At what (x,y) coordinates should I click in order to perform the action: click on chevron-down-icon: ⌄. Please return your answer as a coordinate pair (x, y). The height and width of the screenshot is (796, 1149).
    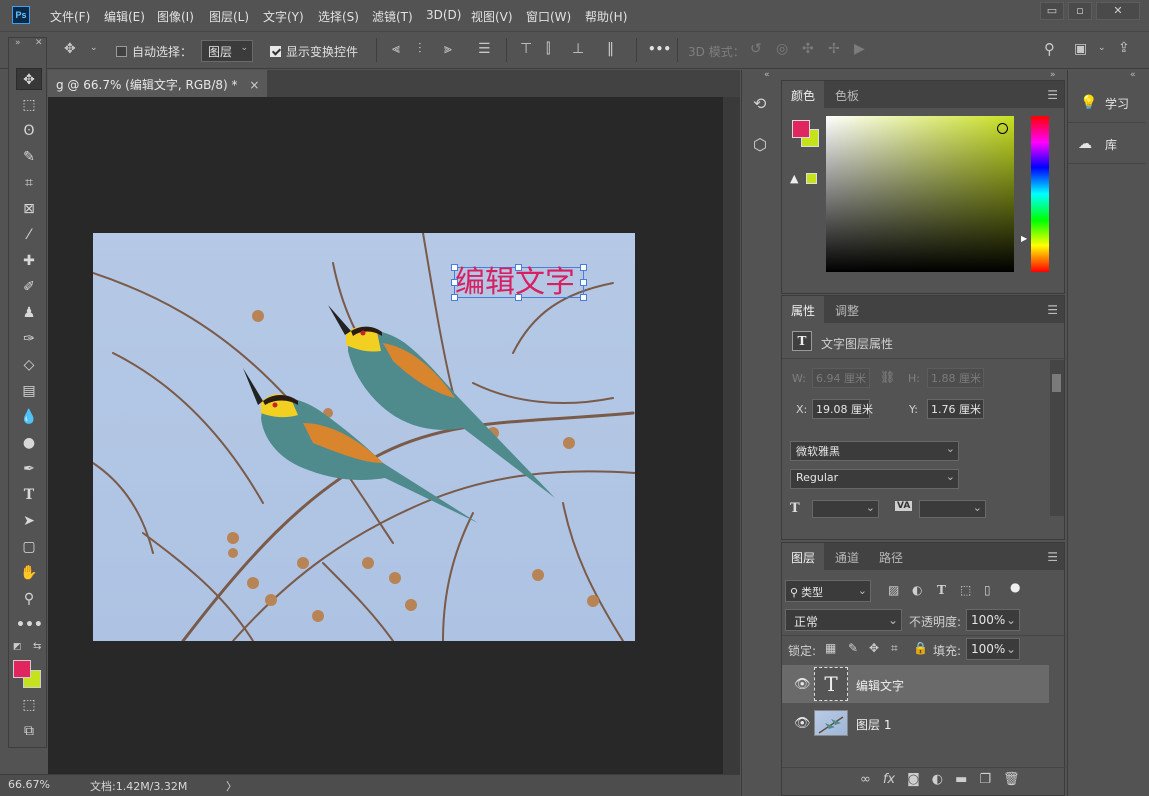
    Looking at the image, I should click on (1102, 48).